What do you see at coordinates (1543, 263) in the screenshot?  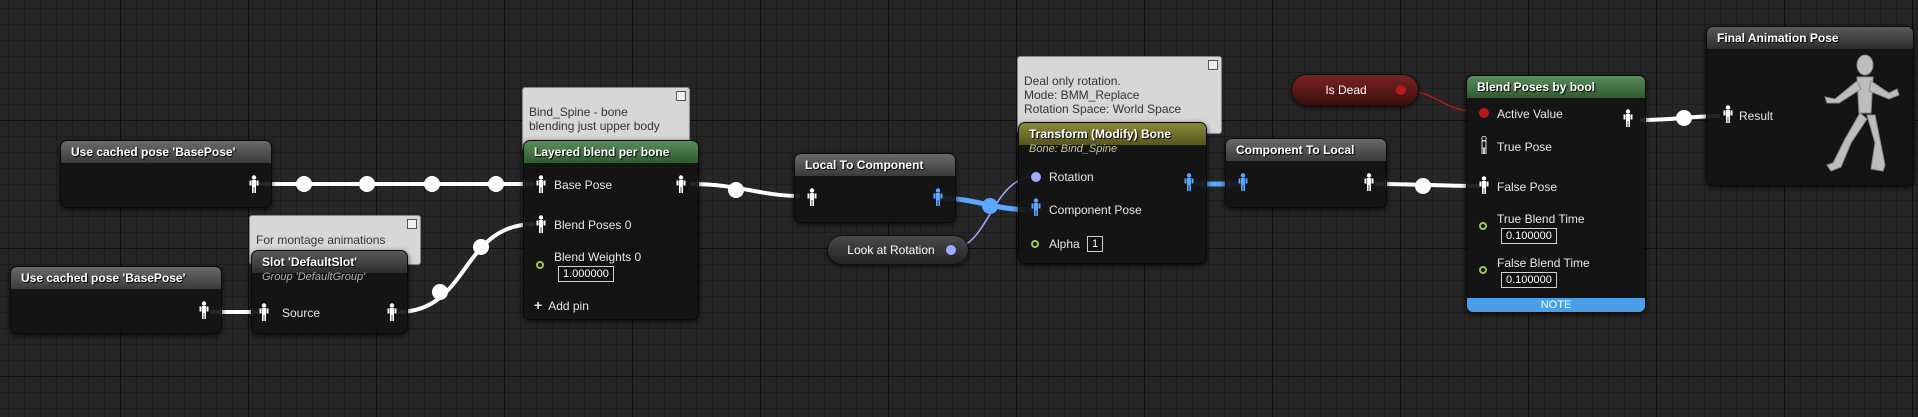 I see `pin-label-false-blend-time: False Blend Time` at bounding box center [1543, 263].